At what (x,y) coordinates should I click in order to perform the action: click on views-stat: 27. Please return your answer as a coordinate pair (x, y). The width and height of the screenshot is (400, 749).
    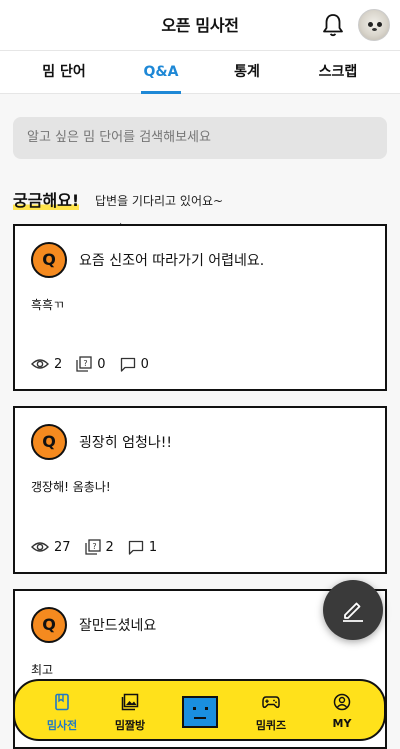
    Looking at the image, I should click on (51, 547).